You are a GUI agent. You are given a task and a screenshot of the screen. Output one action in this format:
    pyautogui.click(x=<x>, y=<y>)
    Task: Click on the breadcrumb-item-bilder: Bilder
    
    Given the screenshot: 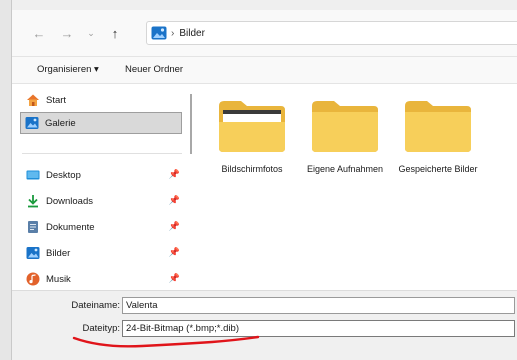 What is the action you would take?
    pyautogui.click(x=192, y=33)
    